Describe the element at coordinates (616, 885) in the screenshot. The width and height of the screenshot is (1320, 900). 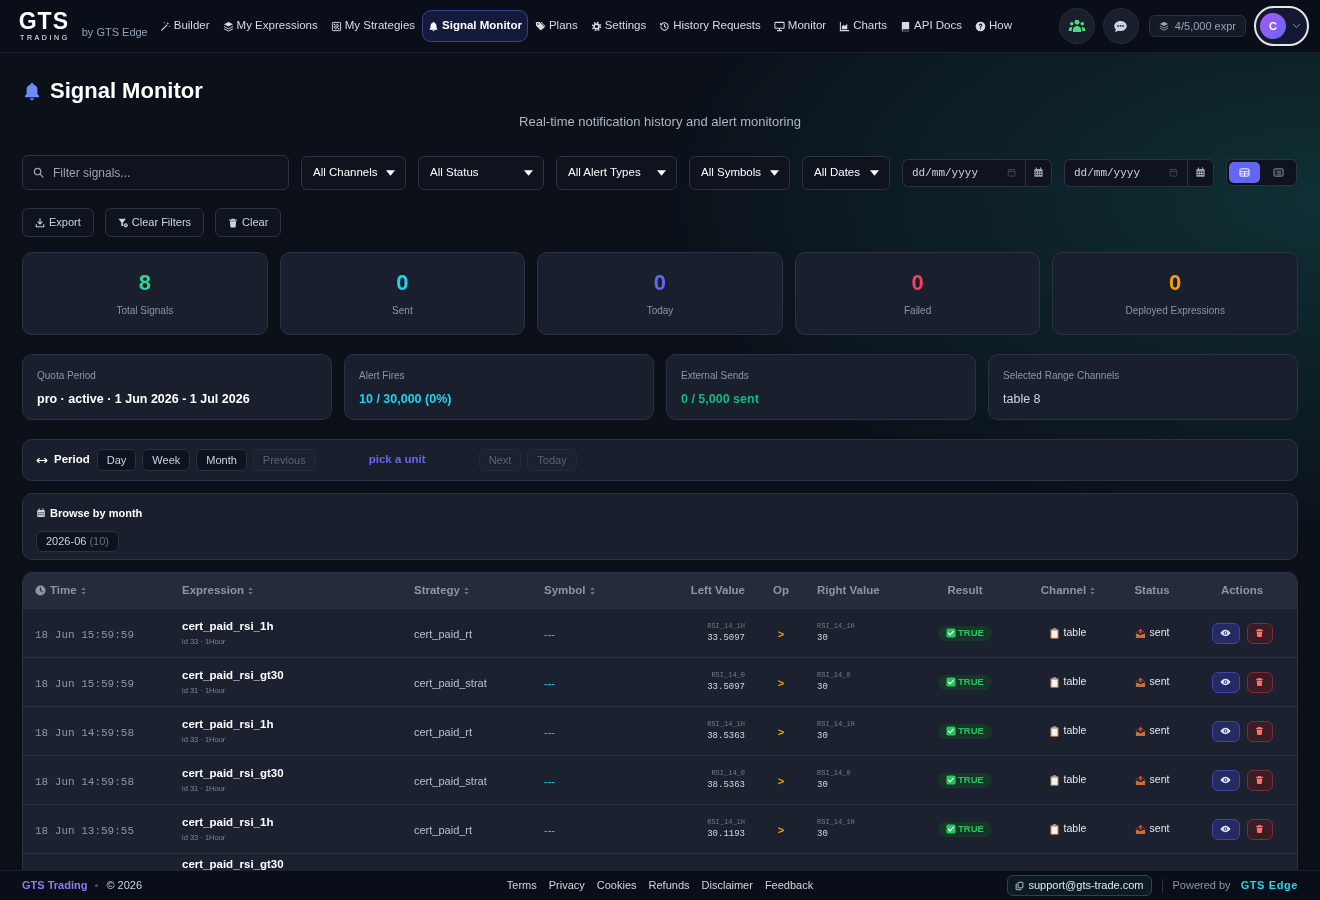
I see `footer-link: Cookies` at that location.